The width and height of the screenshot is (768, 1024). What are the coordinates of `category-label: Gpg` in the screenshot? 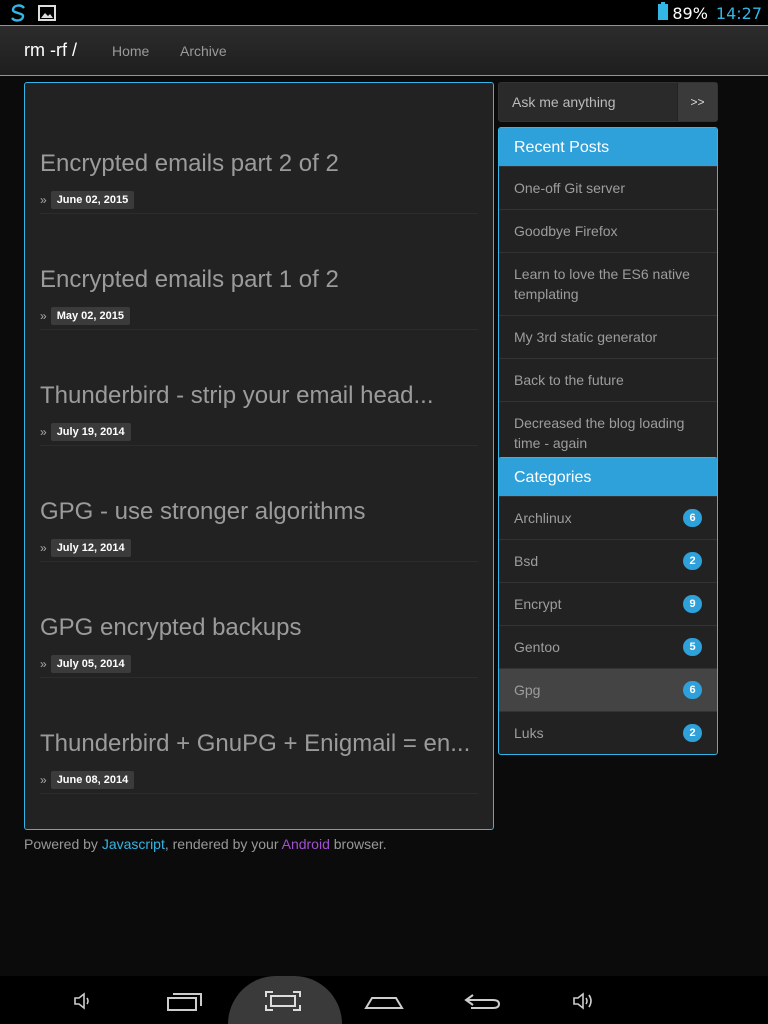 It's located at (527, 690).